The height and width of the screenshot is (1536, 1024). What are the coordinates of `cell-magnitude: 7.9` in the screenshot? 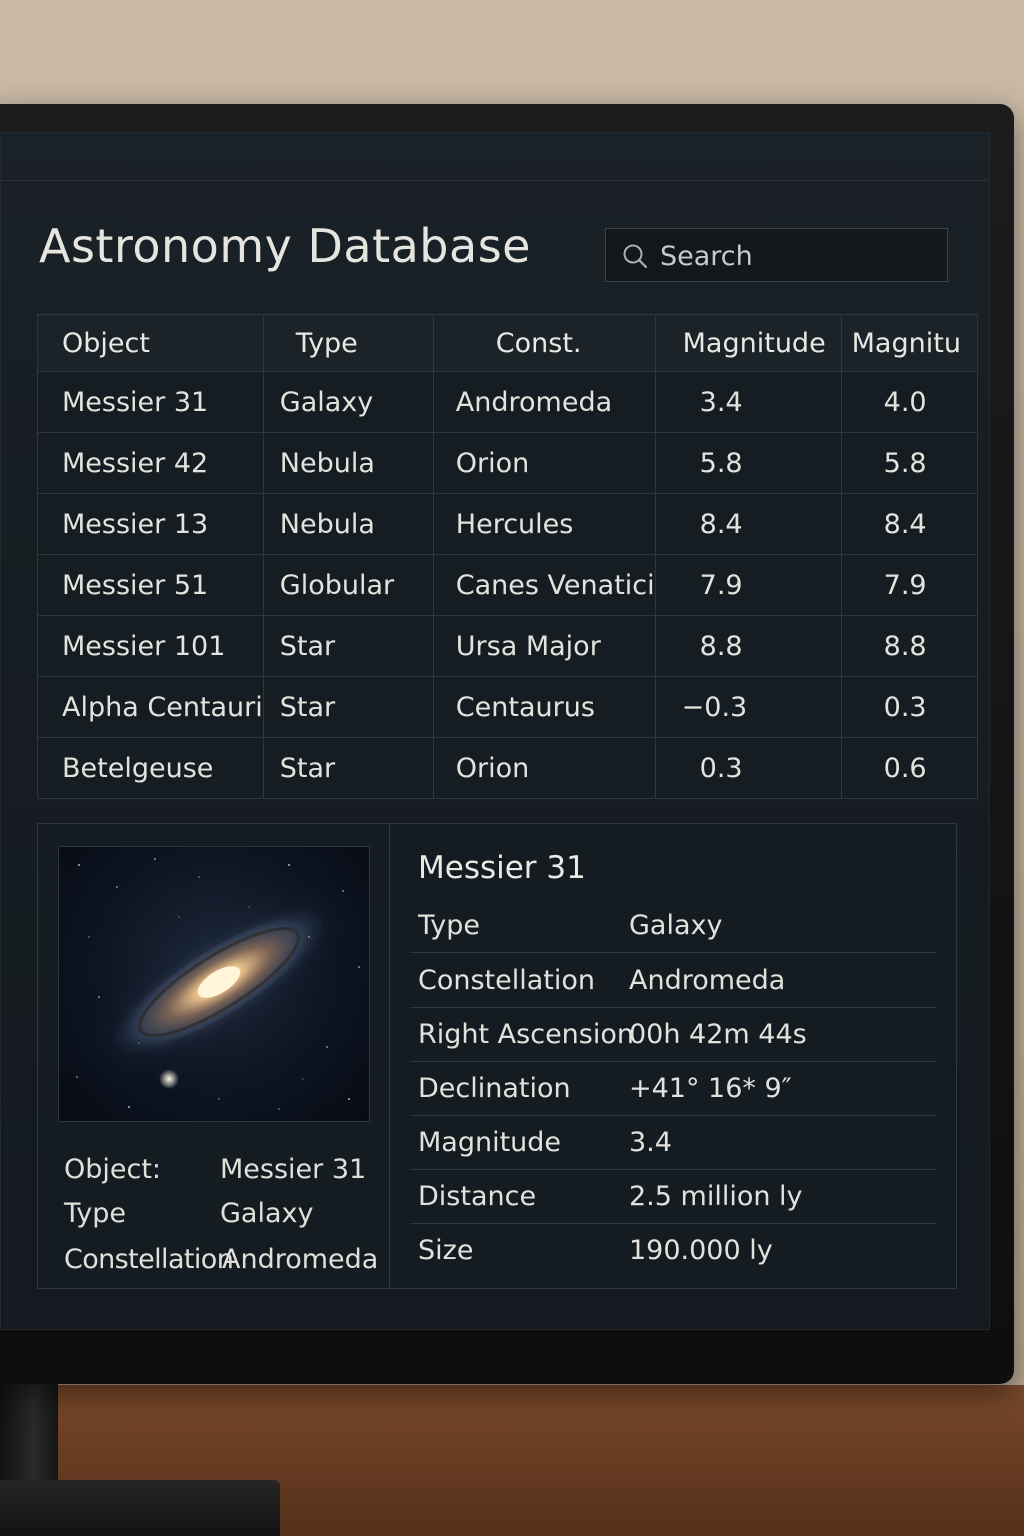 It's located at (748, 585).